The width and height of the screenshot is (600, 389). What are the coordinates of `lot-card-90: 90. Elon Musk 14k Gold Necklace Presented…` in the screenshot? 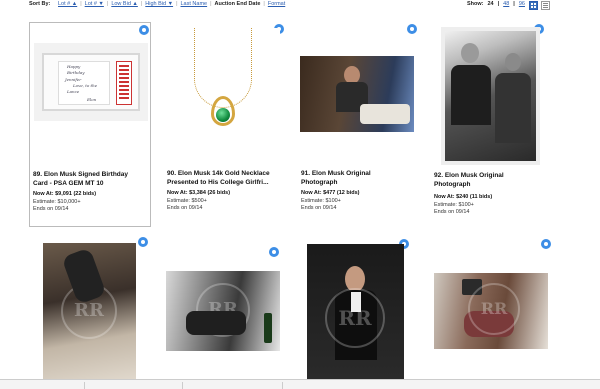 It's located at (225, 124).